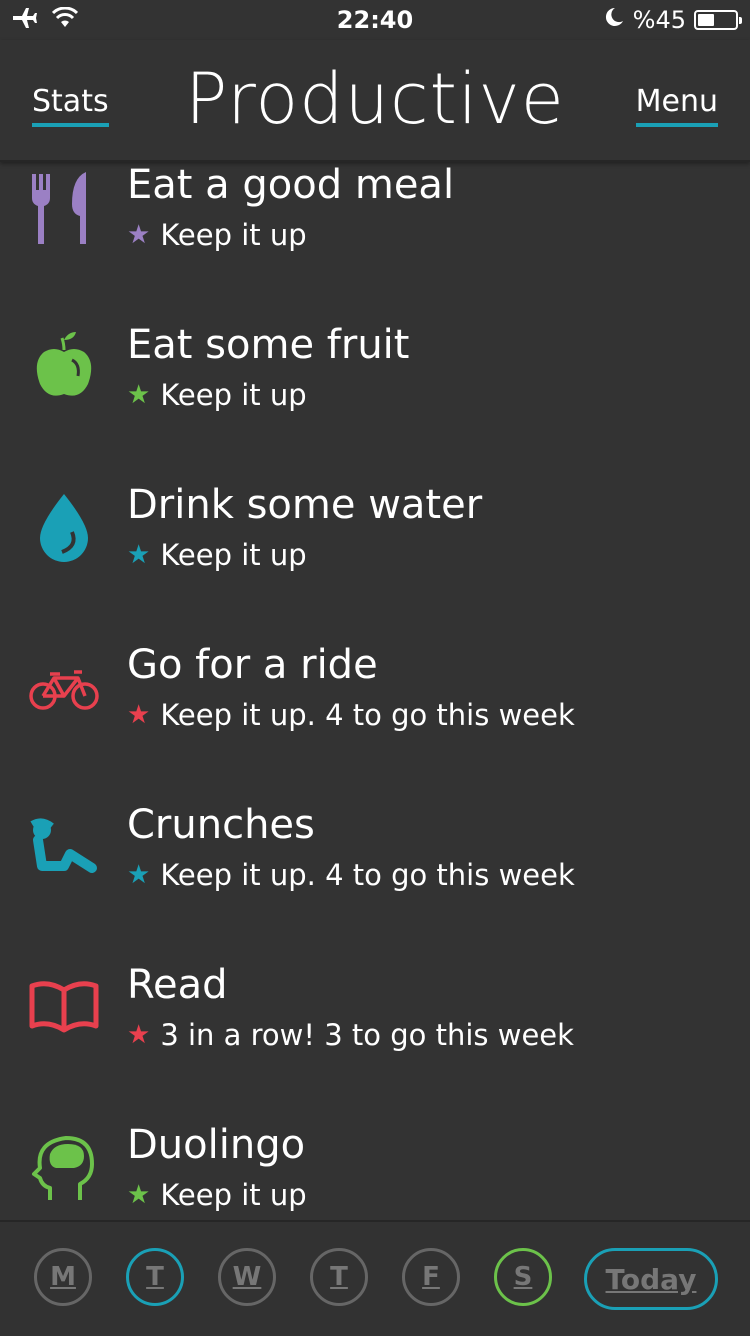 Image resolution: width=750 pixels, height=1336 pixels. What do you see at coordinates (177, 985) in the screenshot?
I see `habit-name: Read` at bounding box center [177, 985].